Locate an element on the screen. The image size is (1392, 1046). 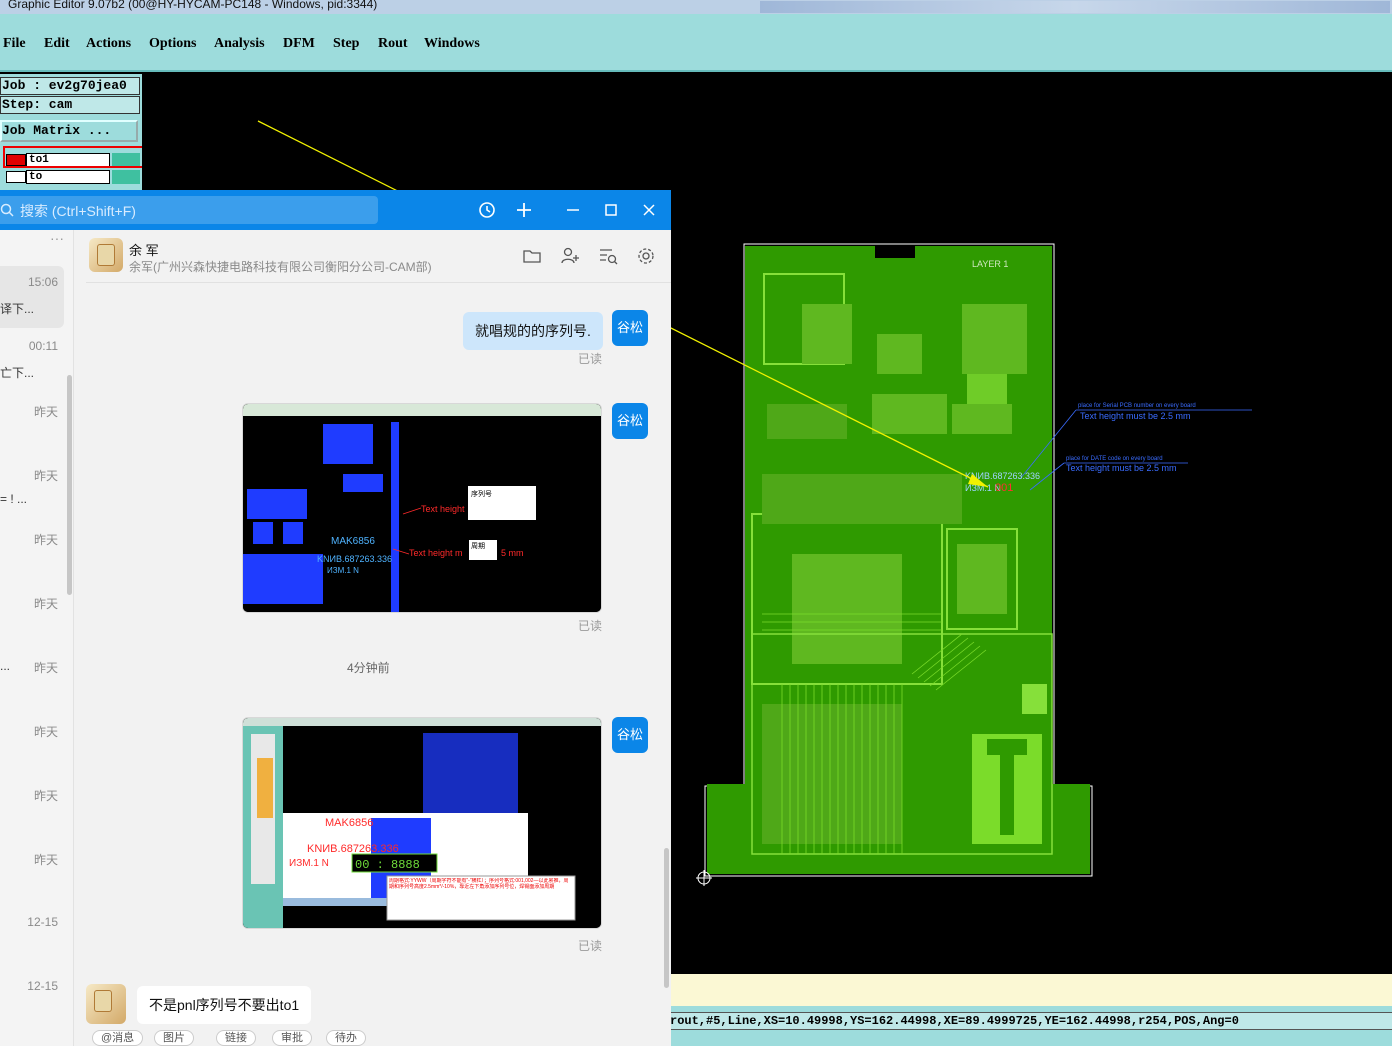
layer-color-swatch is located at coordinates (16, 177).